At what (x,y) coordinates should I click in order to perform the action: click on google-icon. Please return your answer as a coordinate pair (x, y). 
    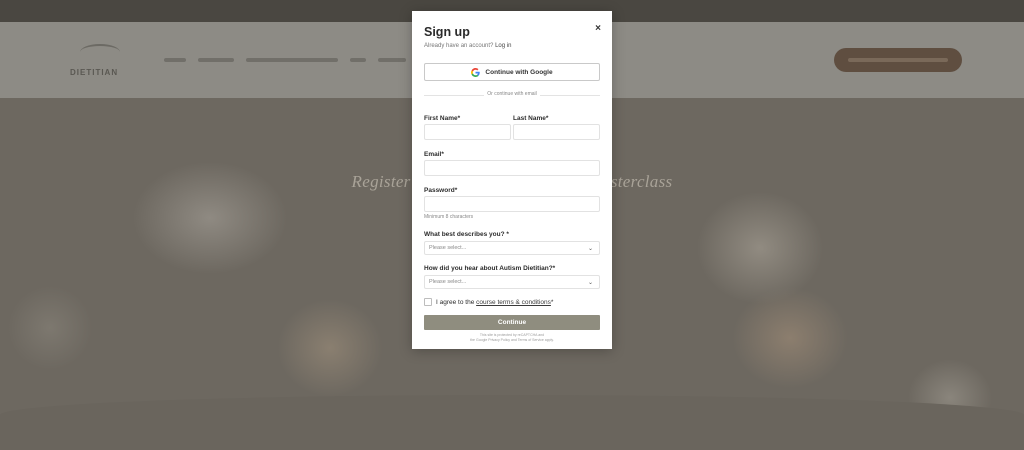
    Looking at the image, I should click on (476, 72).